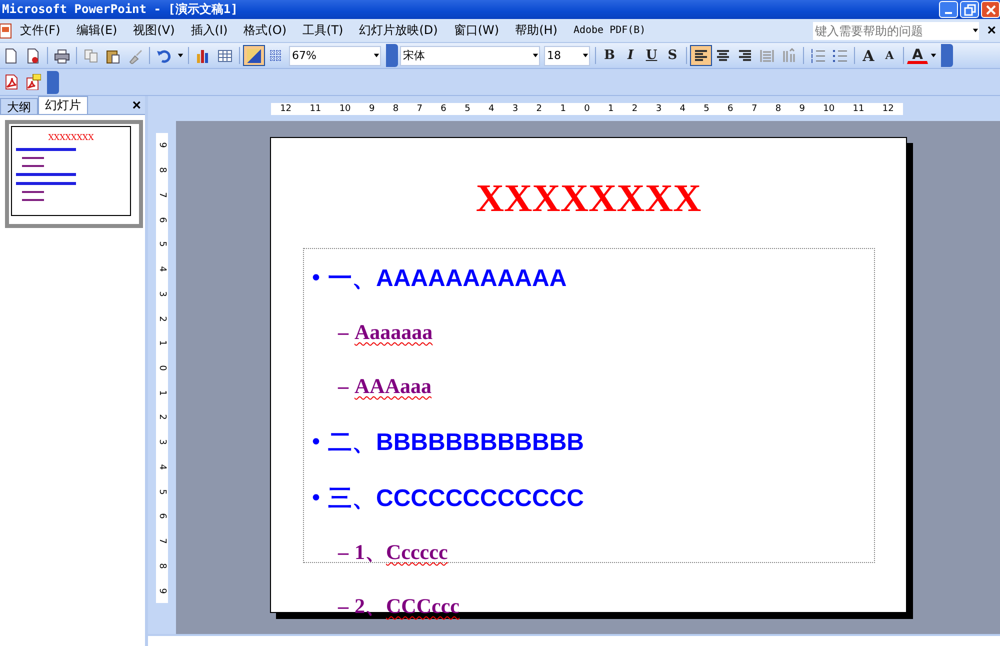  Describe the element at coordinates (11, 56) in the screenshot. I see `new-document-icon` at that location.